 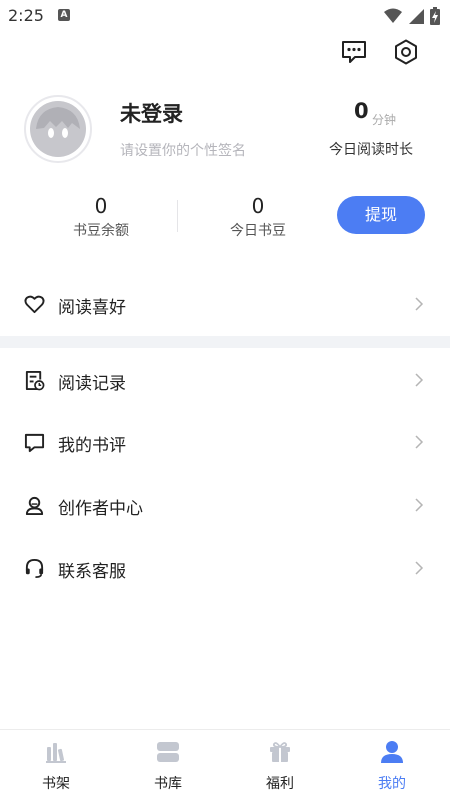 I want to click on menu-item-creator-center: 创作者中心, so click(x=225, y=505).